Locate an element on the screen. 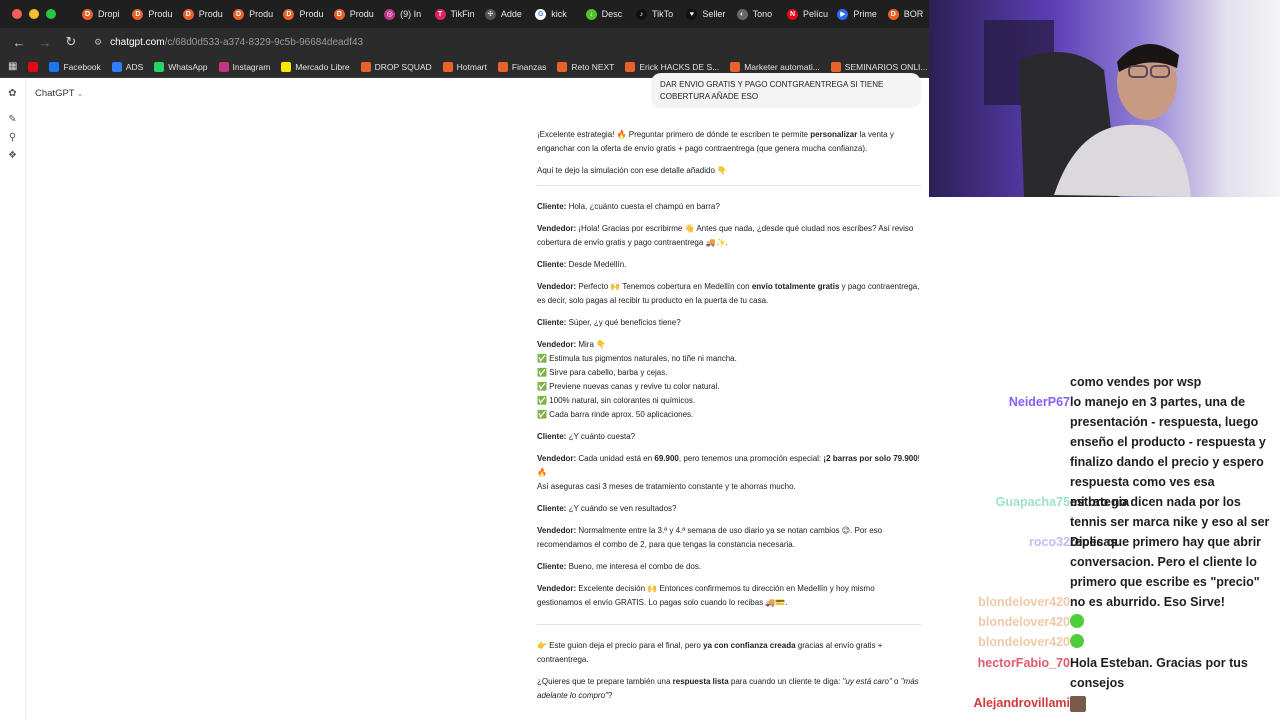 Image resolution: width=1280 pixels, height=720 pixels. chevron-down-icon: ⌄ is located at coordinates (80, 93).